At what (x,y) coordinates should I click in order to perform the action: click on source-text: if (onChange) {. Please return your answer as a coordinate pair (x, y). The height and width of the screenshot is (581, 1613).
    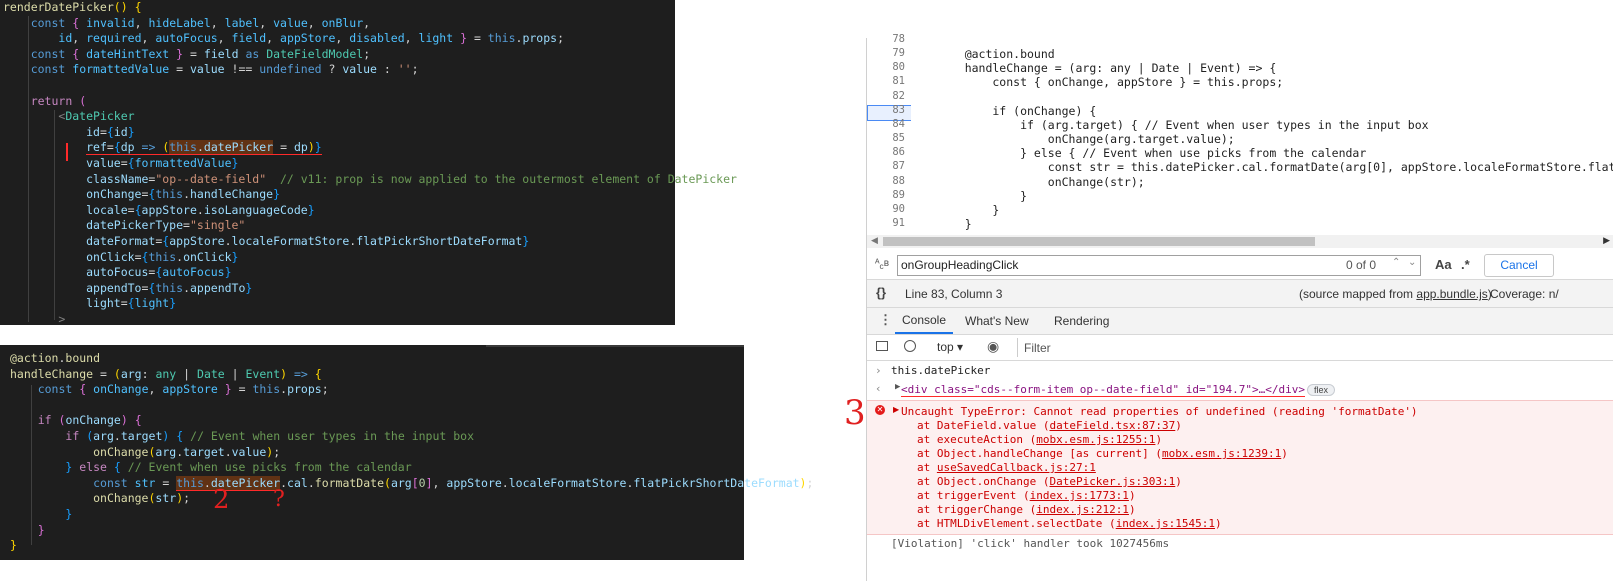
    Looking at the image, I should click on (1017, 110).